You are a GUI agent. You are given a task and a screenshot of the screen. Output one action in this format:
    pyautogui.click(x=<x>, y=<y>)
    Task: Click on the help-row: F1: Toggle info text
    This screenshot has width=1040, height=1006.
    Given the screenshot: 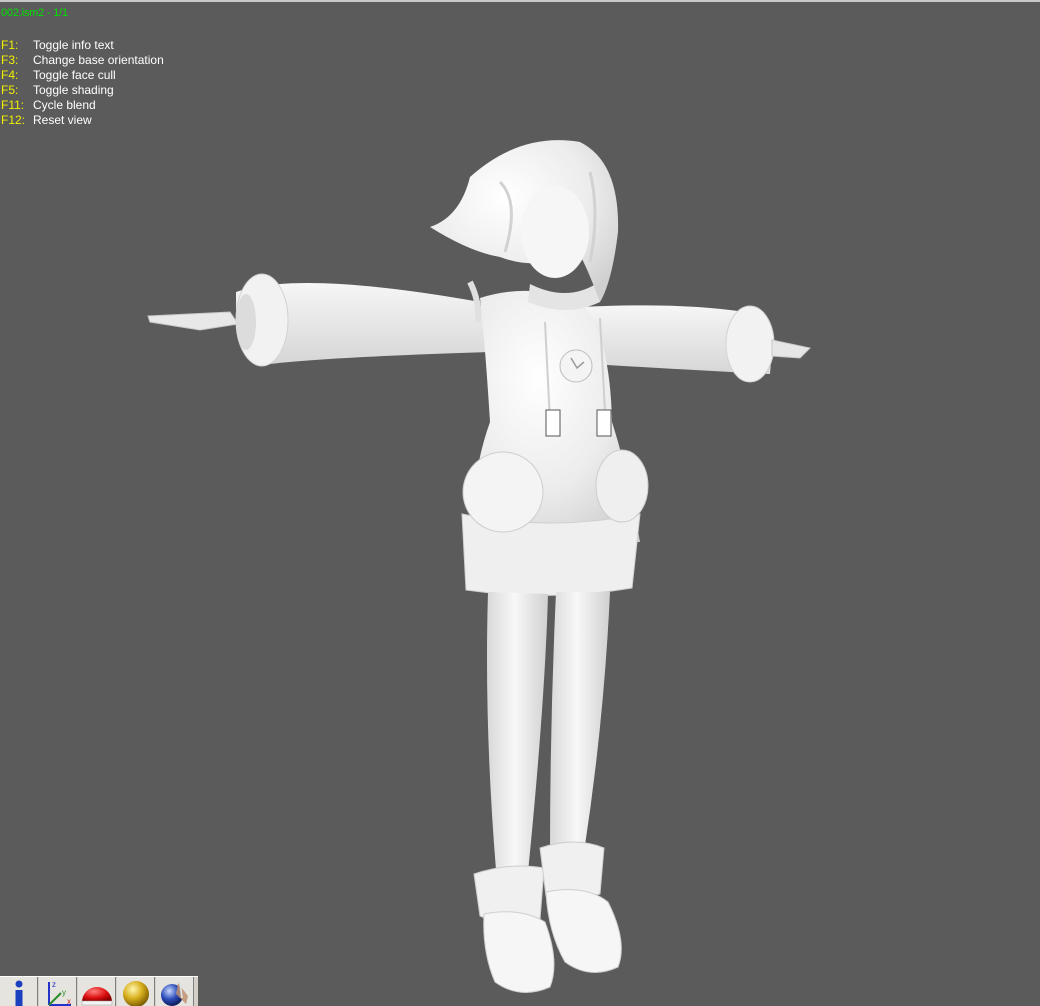 What is the action you would take?
    pyautogui.click(x=82, y=45)
    